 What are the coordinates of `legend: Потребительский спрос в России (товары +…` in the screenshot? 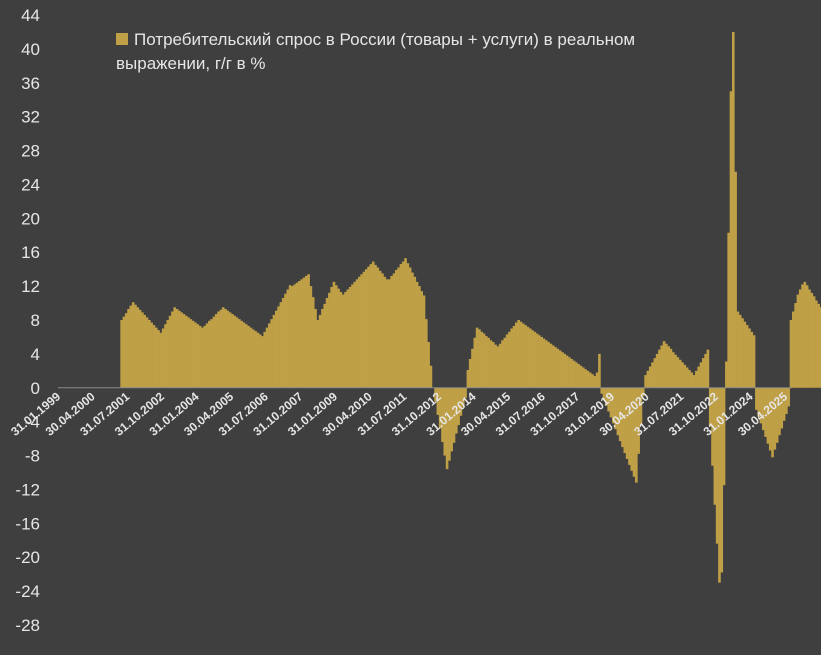 It's located at (396, 52).